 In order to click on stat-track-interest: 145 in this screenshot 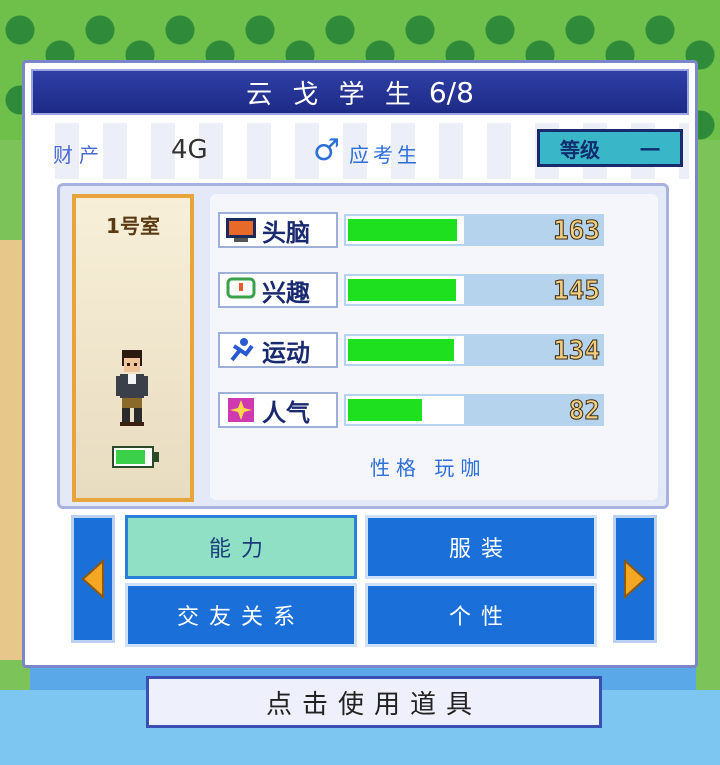, I will do `click(474, 290)`.